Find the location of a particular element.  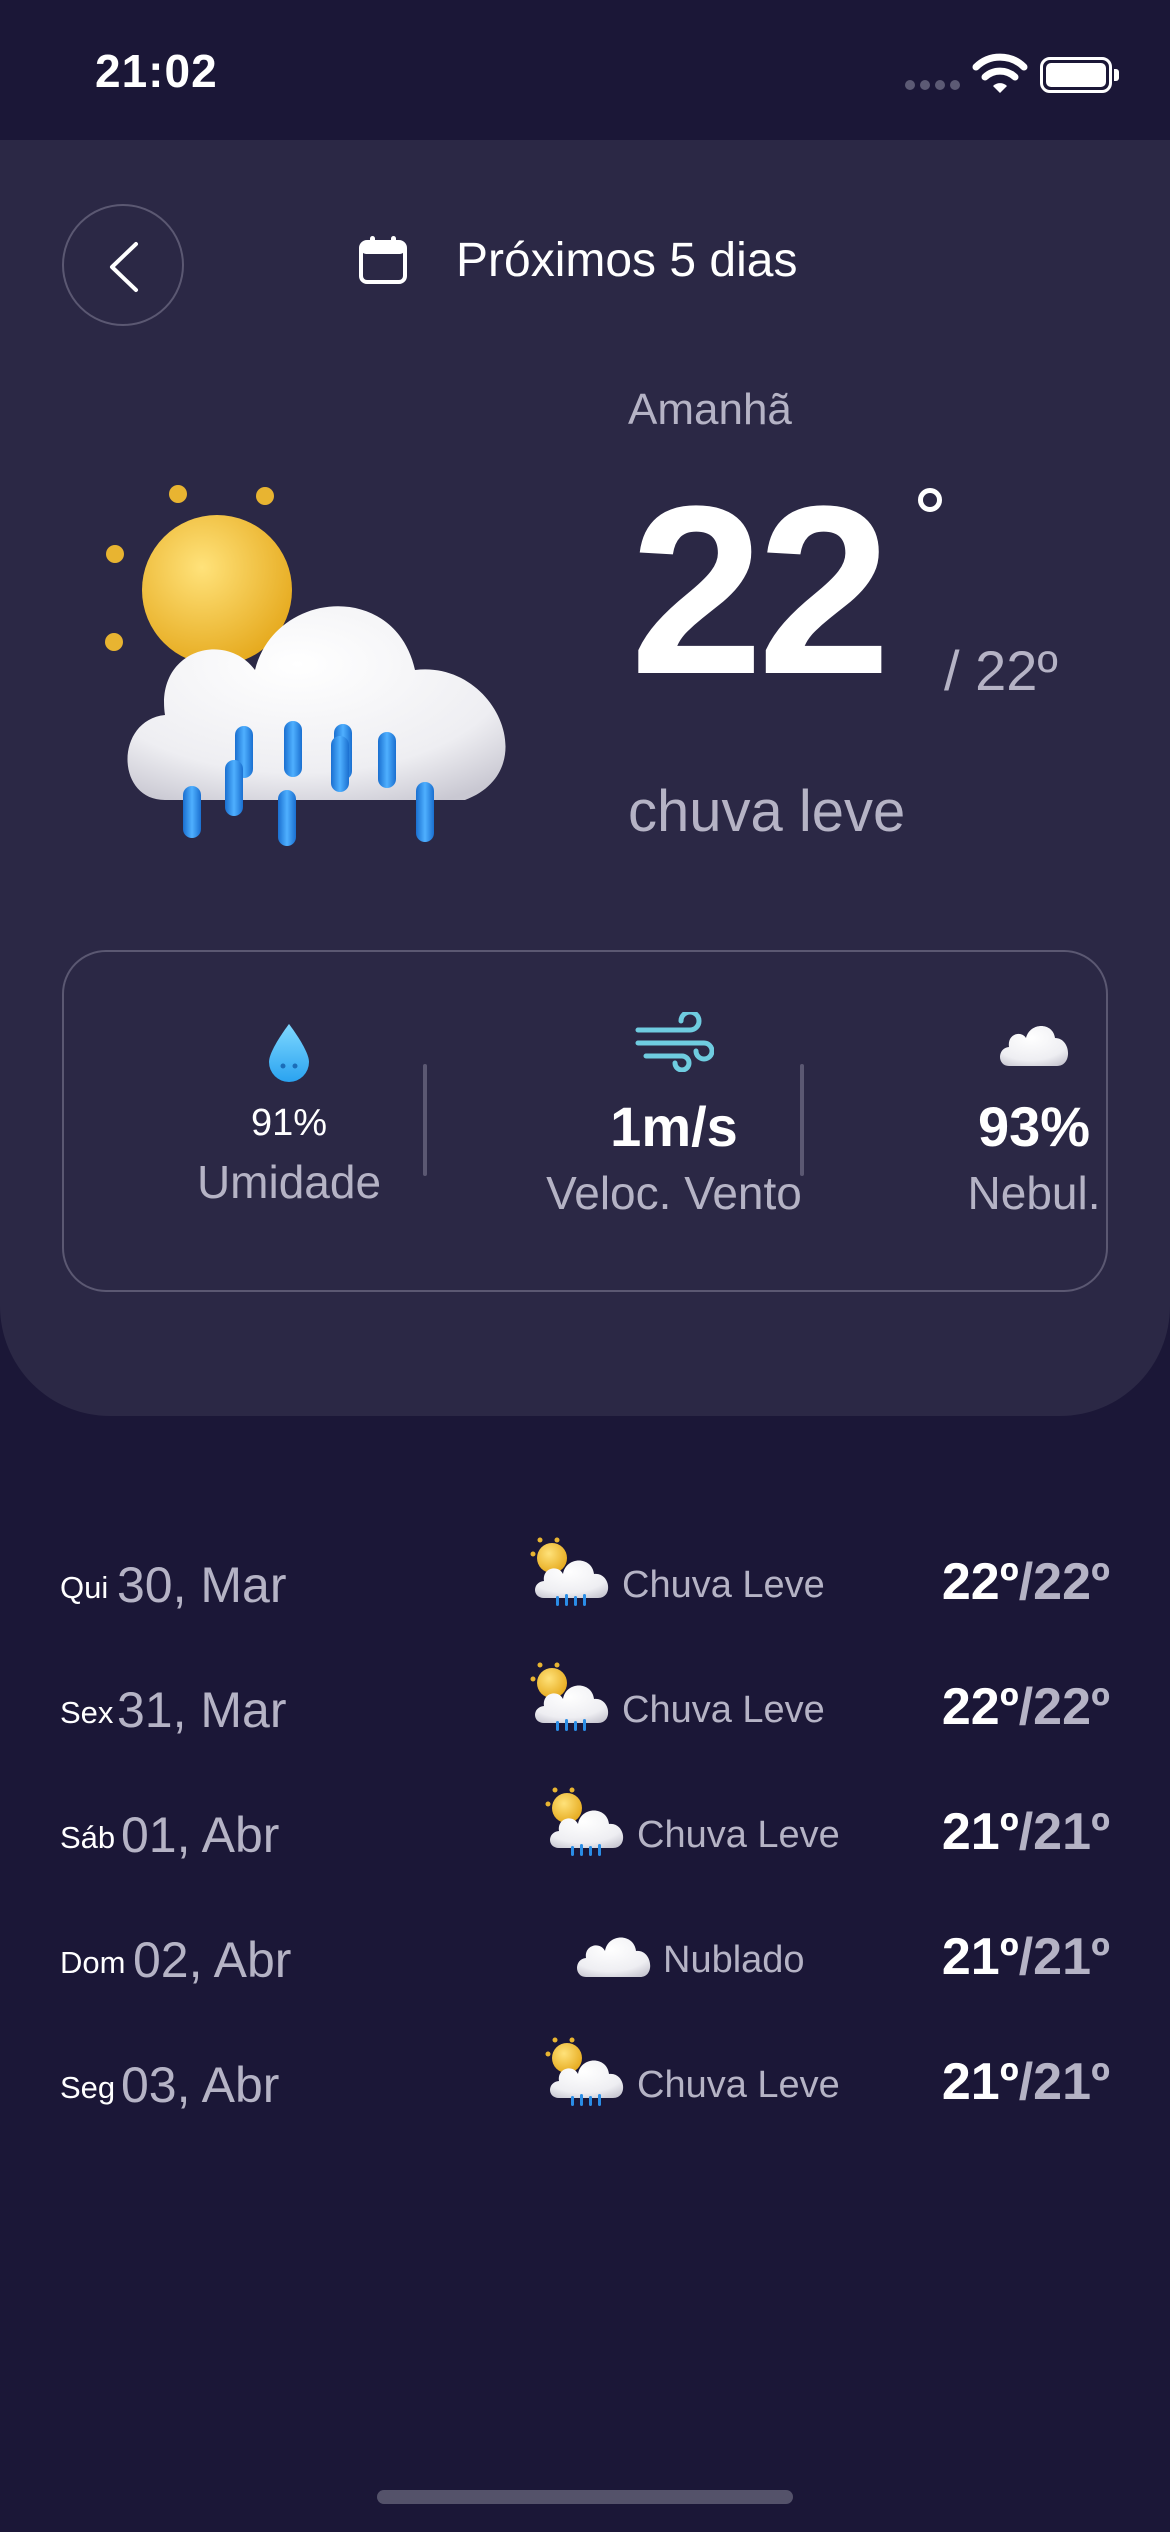

current-temperature: 22 is located at coordinates (760, 590).